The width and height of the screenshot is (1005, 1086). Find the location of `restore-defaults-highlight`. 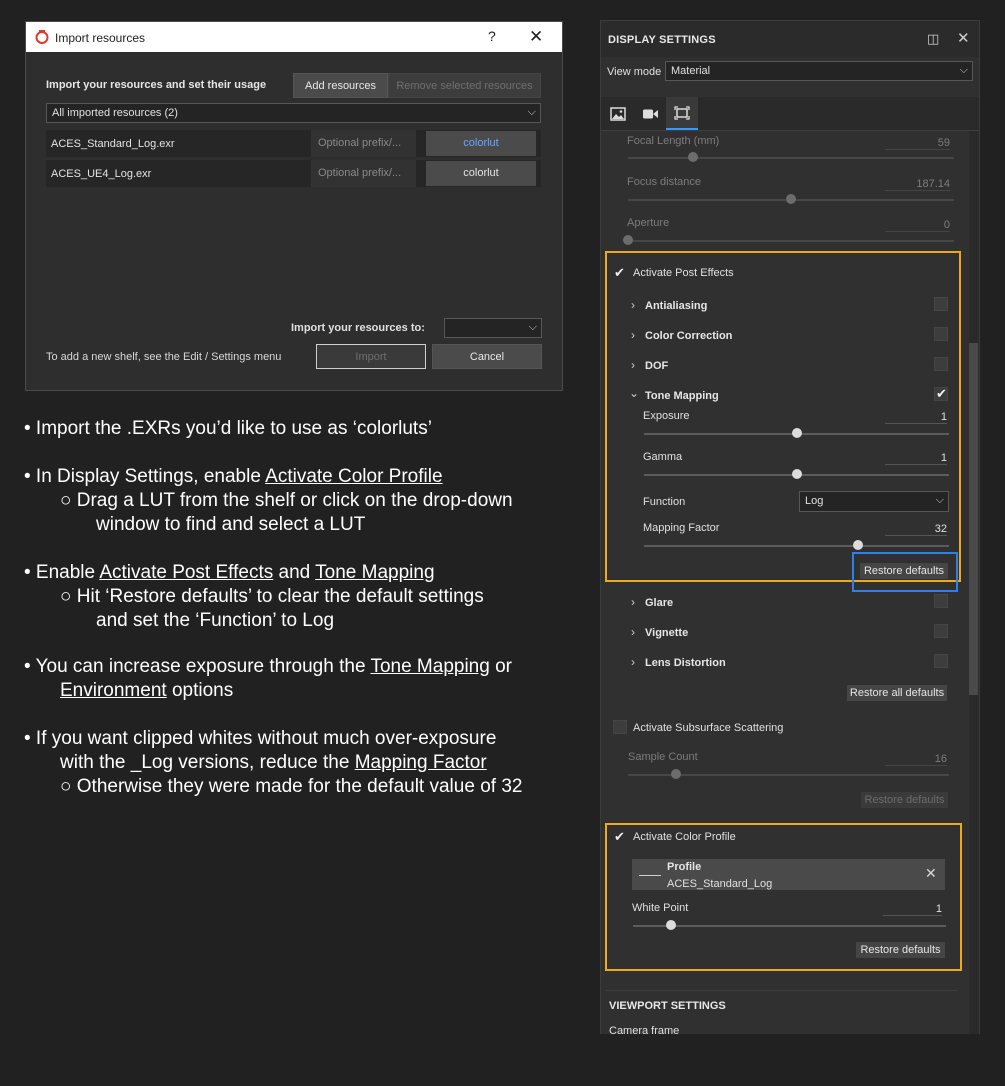

restore-defaults-highlight is located at coordinates (905, 572).